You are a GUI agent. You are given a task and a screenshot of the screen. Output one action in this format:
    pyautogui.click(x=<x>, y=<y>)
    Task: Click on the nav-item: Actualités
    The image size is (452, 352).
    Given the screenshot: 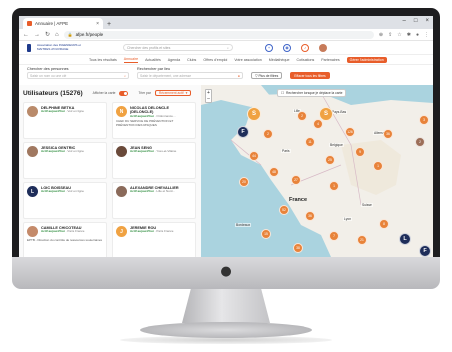 What is the action you would take?
    pyautogui.click(x=153, y=60)
    